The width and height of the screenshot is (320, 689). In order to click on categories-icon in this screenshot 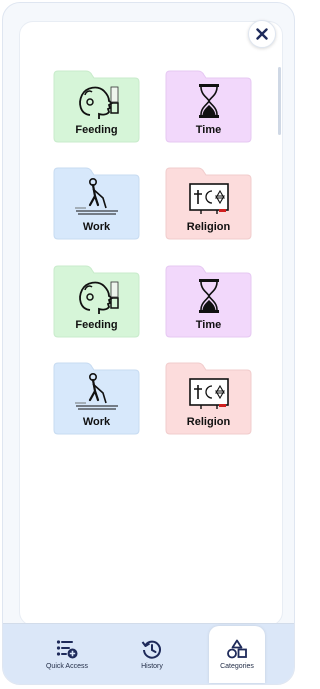, I will do `click(237, 649)`.